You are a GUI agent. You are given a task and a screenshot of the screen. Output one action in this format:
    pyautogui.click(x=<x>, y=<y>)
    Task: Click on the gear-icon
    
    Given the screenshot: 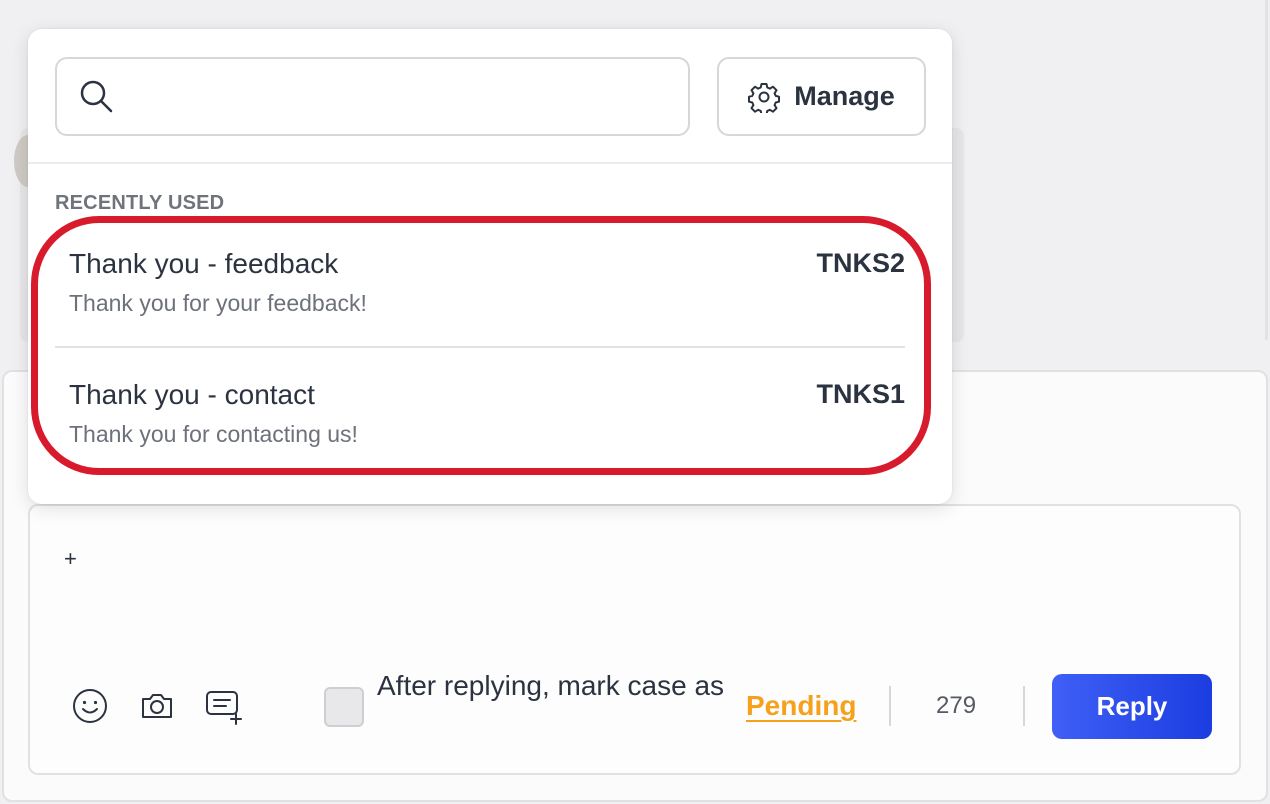 What is the action you would take?
    pyautogui.click(x=764, y=97)
    